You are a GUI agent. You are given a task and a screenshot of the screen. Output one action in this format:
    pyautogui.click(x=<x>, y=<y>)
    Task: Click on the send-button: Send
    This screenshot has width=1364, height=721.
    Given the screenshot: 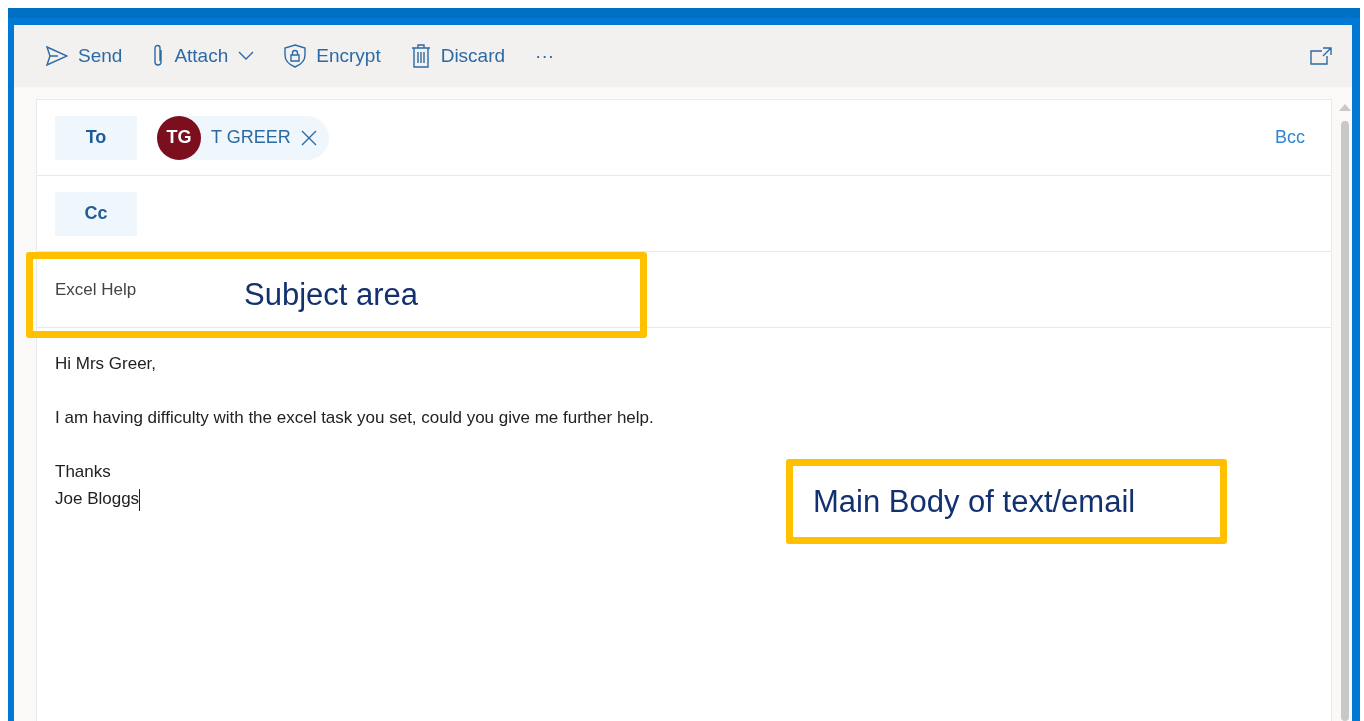 What is the action you would take?
    pyautogui.click(x=84, y=56)
    